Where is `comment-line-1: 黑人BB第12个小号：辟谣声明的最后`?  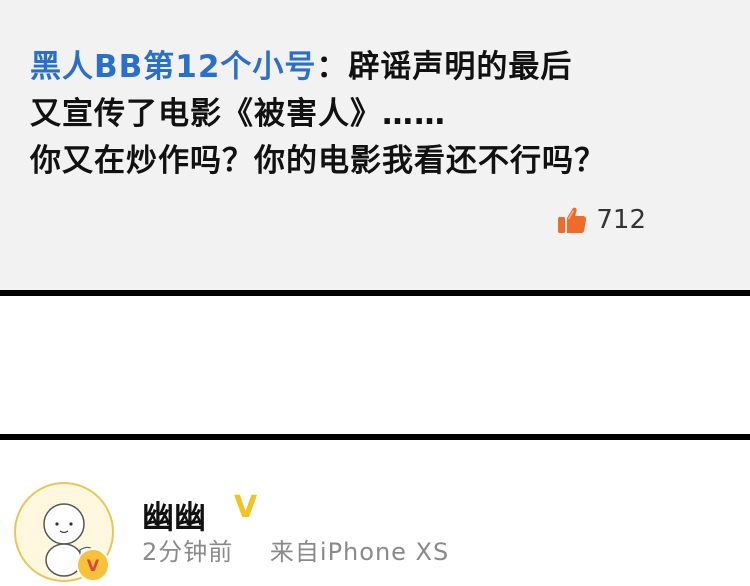
comment-line-1: 黑人BB第12个小号：辟谣声明的最后 is located at coordinates (380, 67).